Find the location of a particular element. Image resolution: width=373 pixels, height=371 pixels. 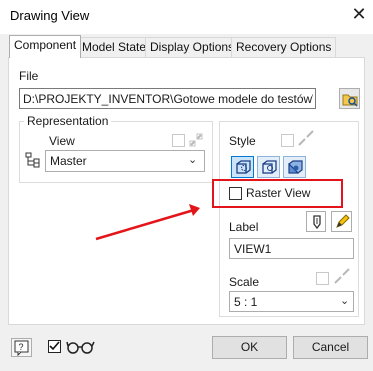

window-title: Drawing View is located at coordinates (50, 15).